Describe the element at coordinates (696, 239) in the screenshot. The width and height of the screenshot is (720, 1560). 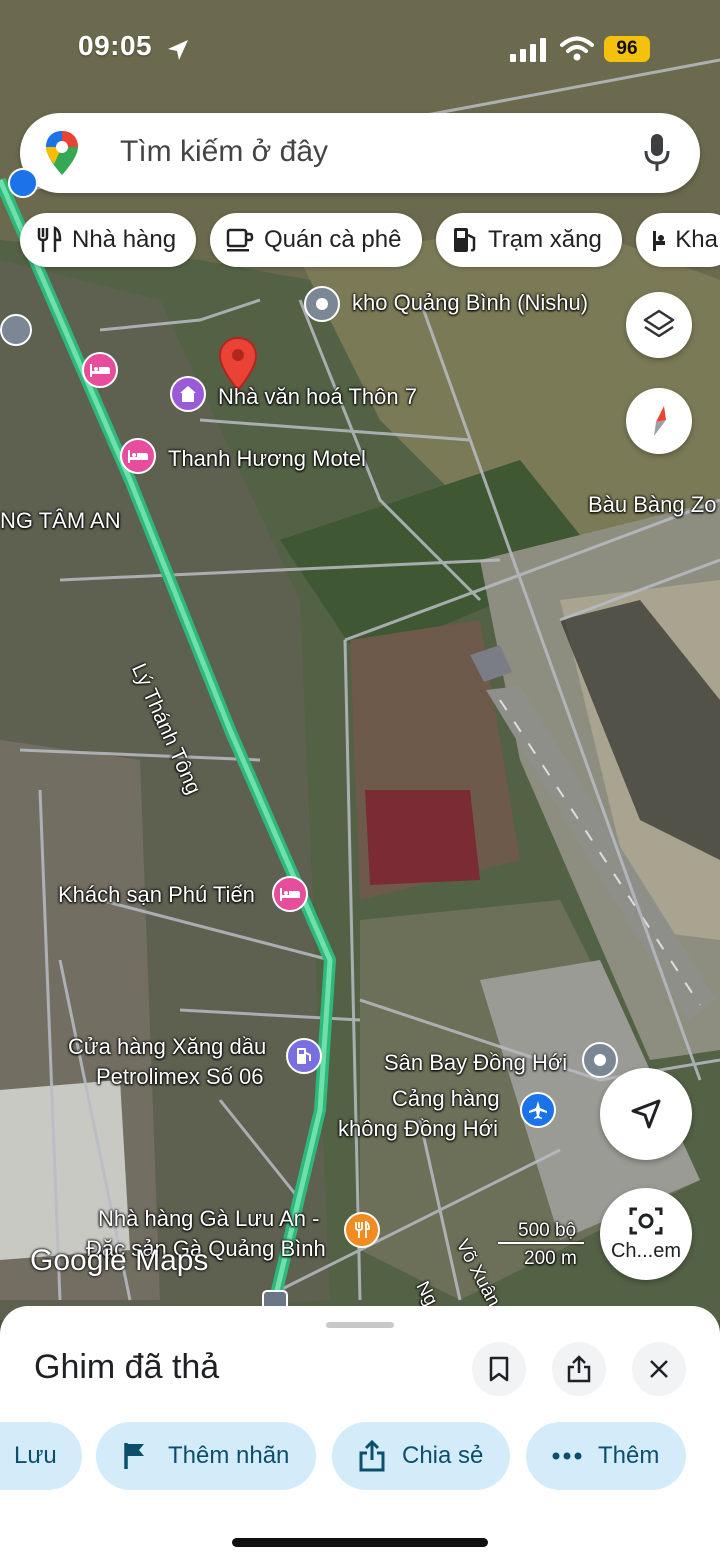
I see `chip-label: Kha` at that location.